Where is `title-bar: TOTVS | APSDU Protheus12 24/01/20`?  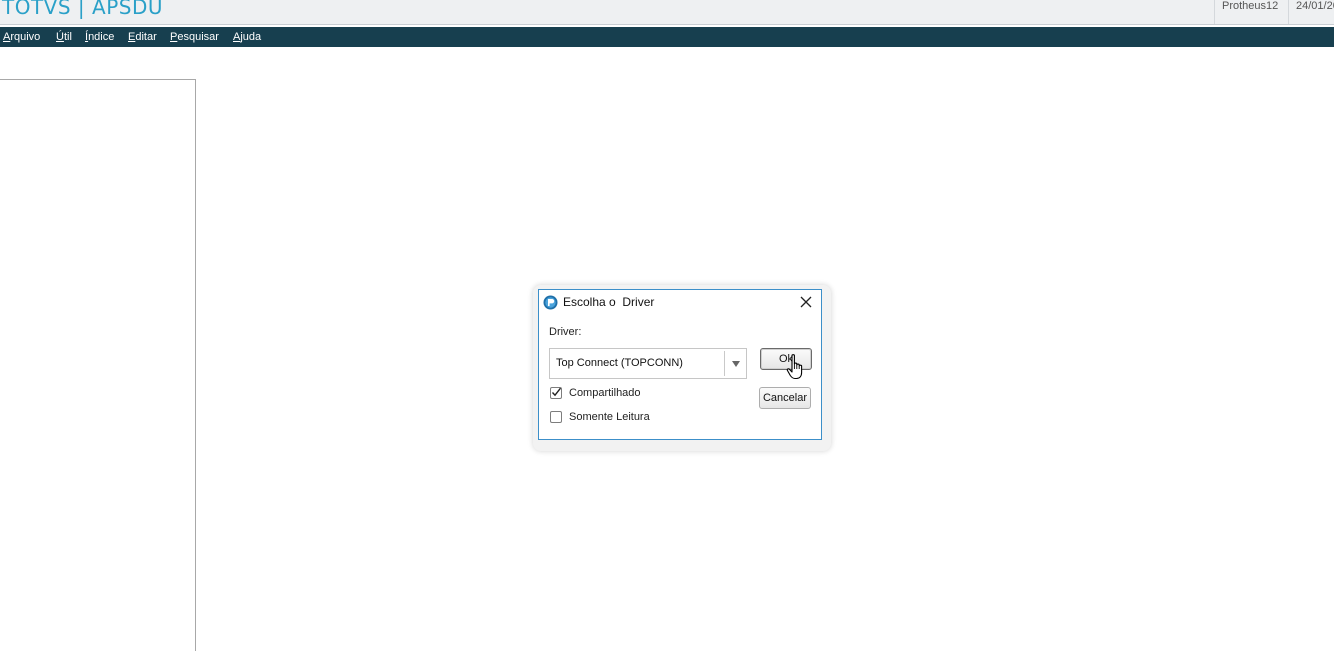 title-bar: TOTVS | APSDU Protheus12 24/01/20 is located at coordinates (667, 12).